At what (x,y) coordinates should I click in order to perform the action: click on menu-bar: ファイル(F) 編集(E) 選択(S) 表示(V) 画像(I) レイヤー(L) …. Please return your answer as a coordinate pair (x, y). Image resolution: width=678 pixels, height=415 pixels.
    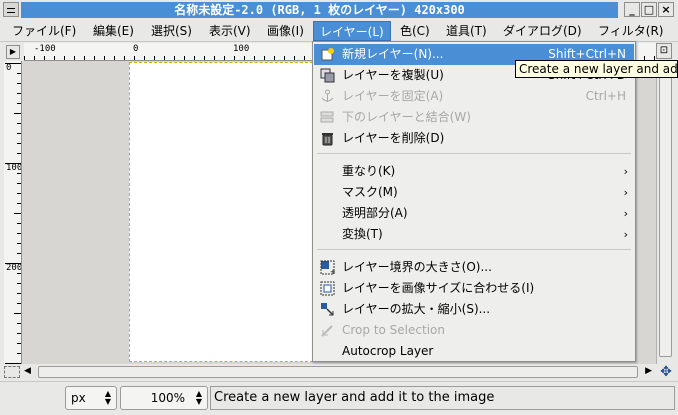
    Looking at the image, I should click on (339, 31).